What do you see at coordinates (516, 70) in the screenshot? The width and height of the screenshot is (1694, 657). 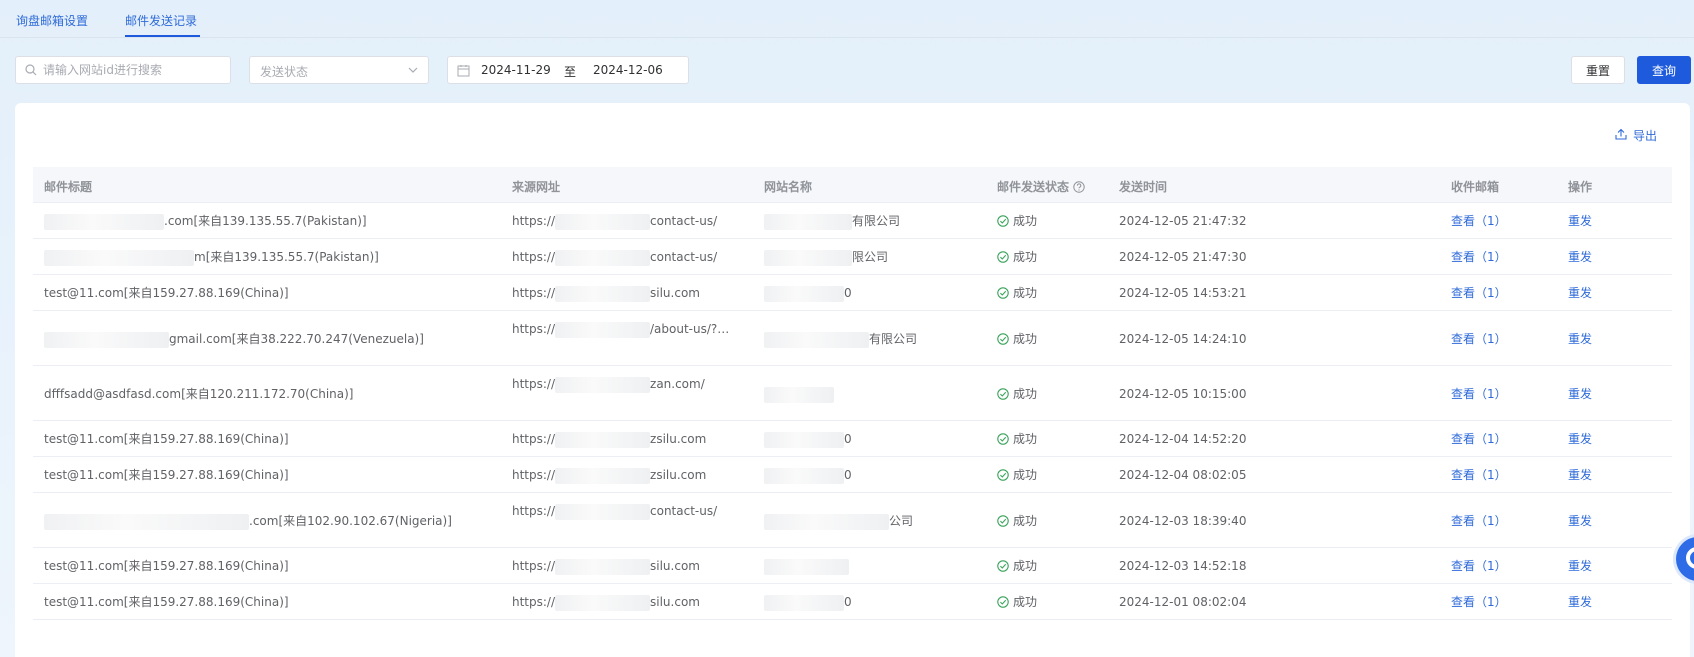 I see `date-start: 2024-11-29` at bounding box center [516, 70].